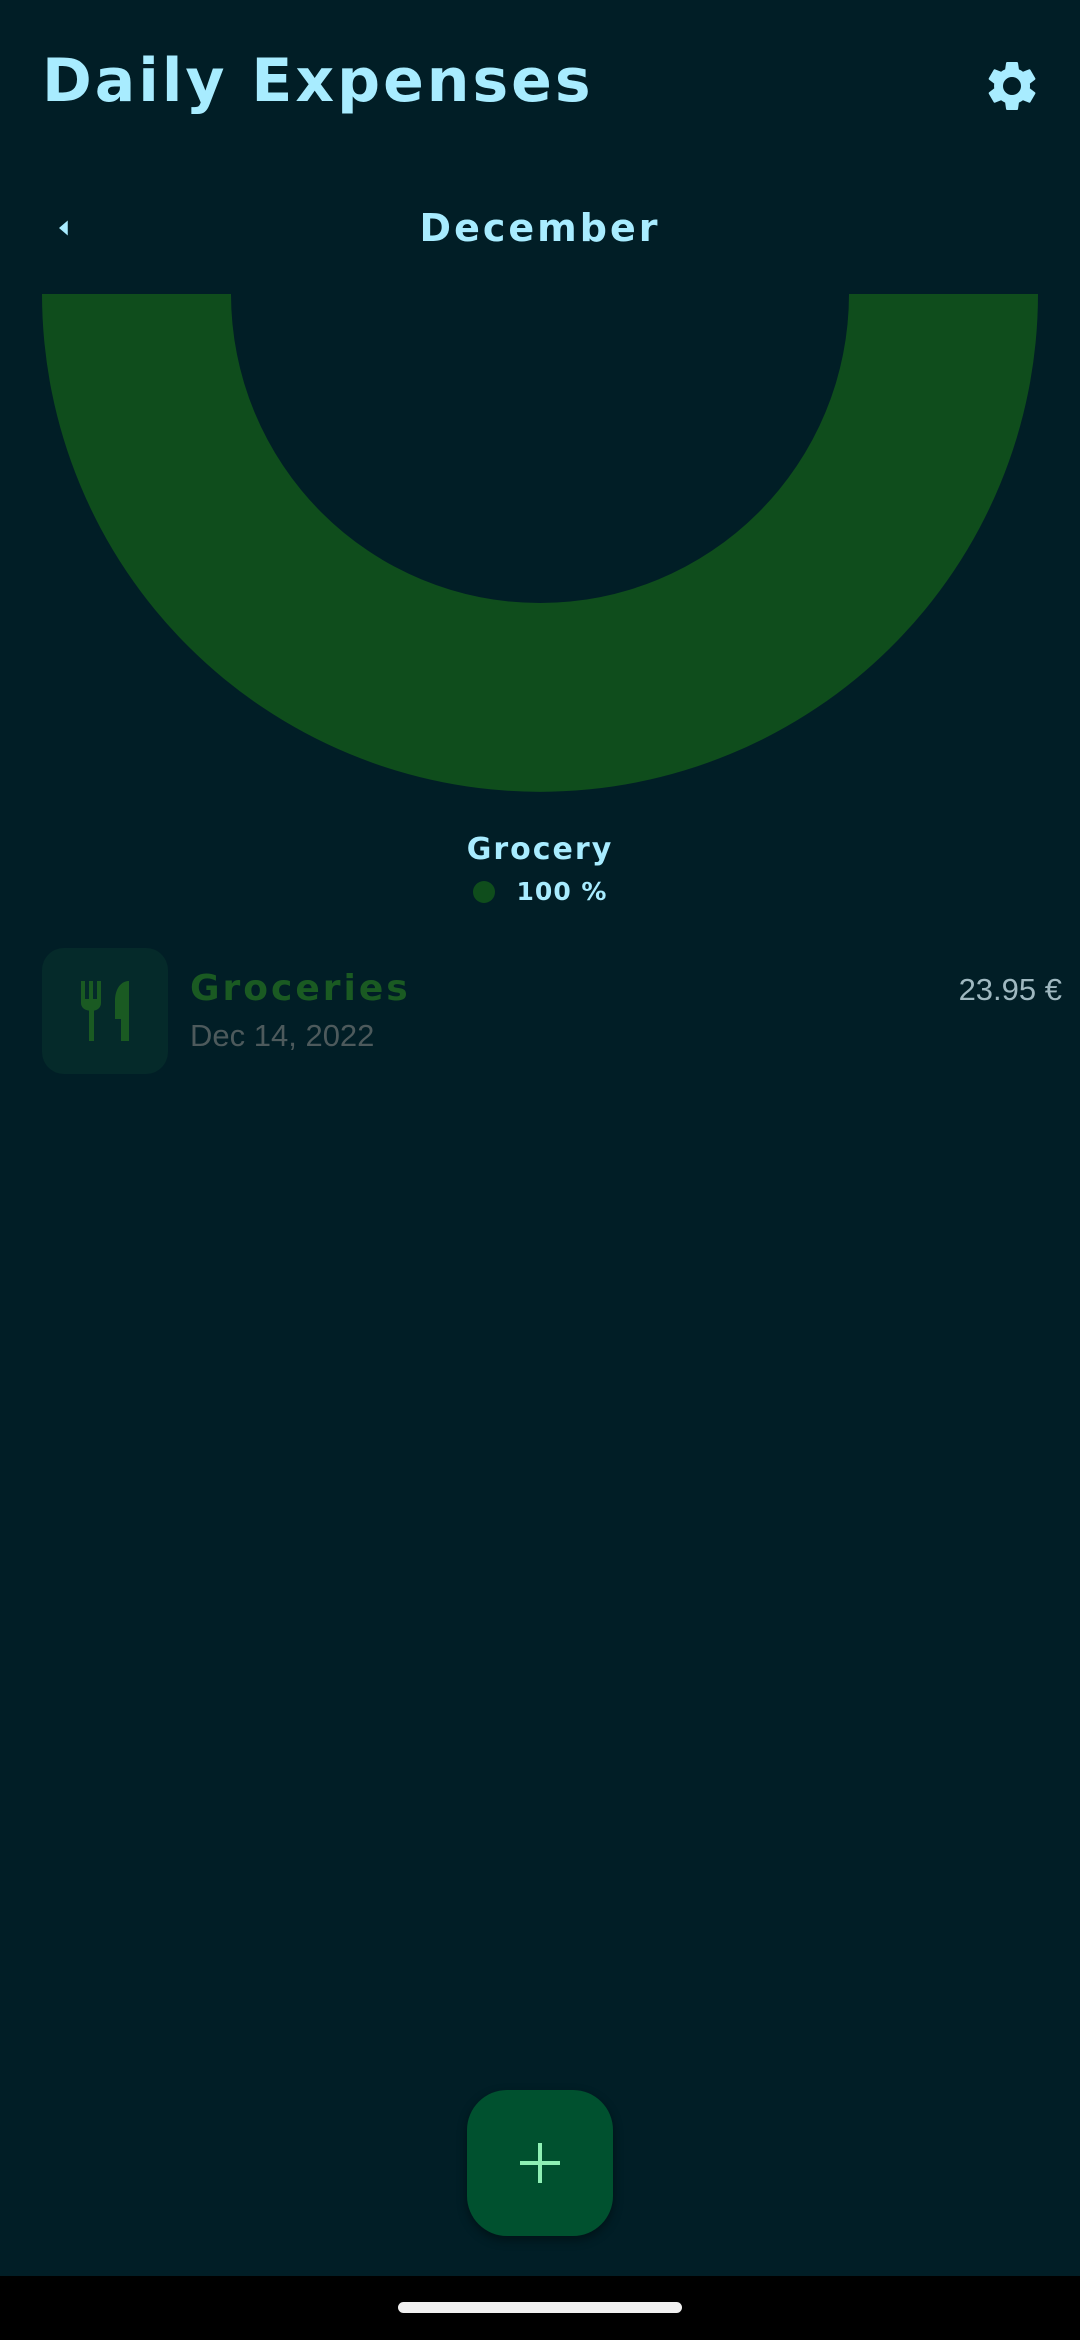  I want to click on legend-entry: 100 %, so click(540, 891).